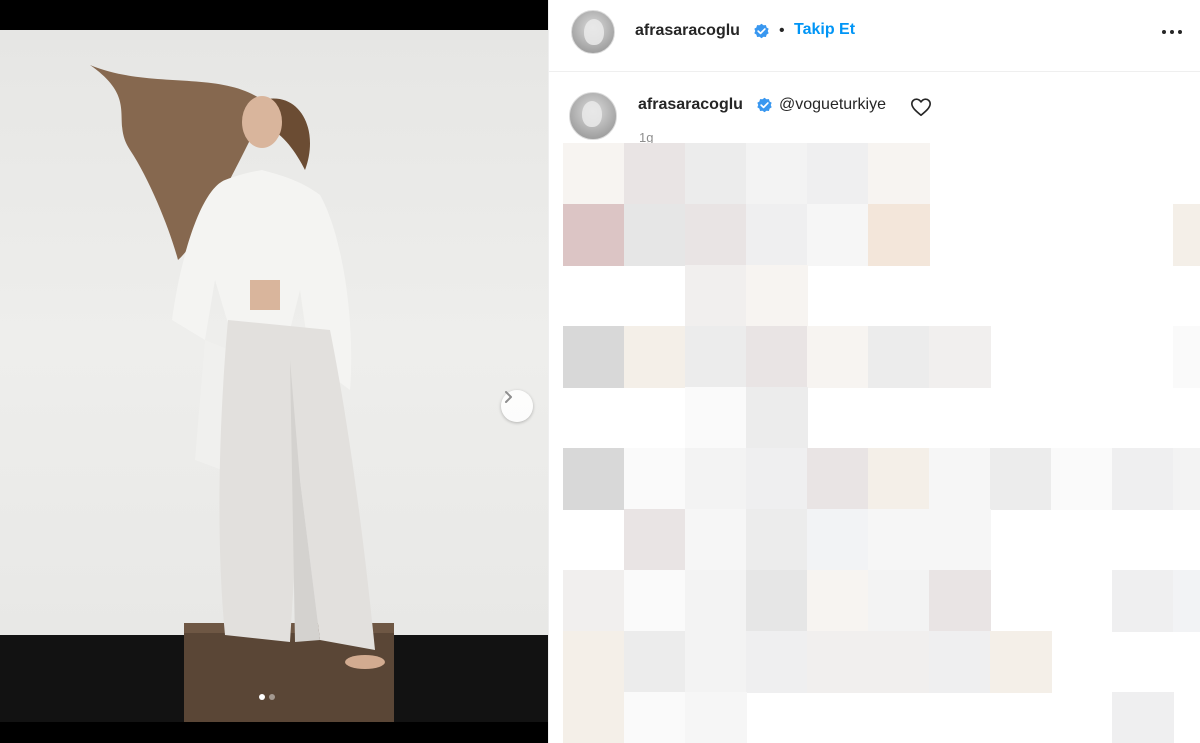 The height and width of the screenshot is (743, 1200). What do you see at coordinates (832, 105) in the screenshot?
I see `caption-mention-link: @vogueturkiye` at bounding box center [832, 105].